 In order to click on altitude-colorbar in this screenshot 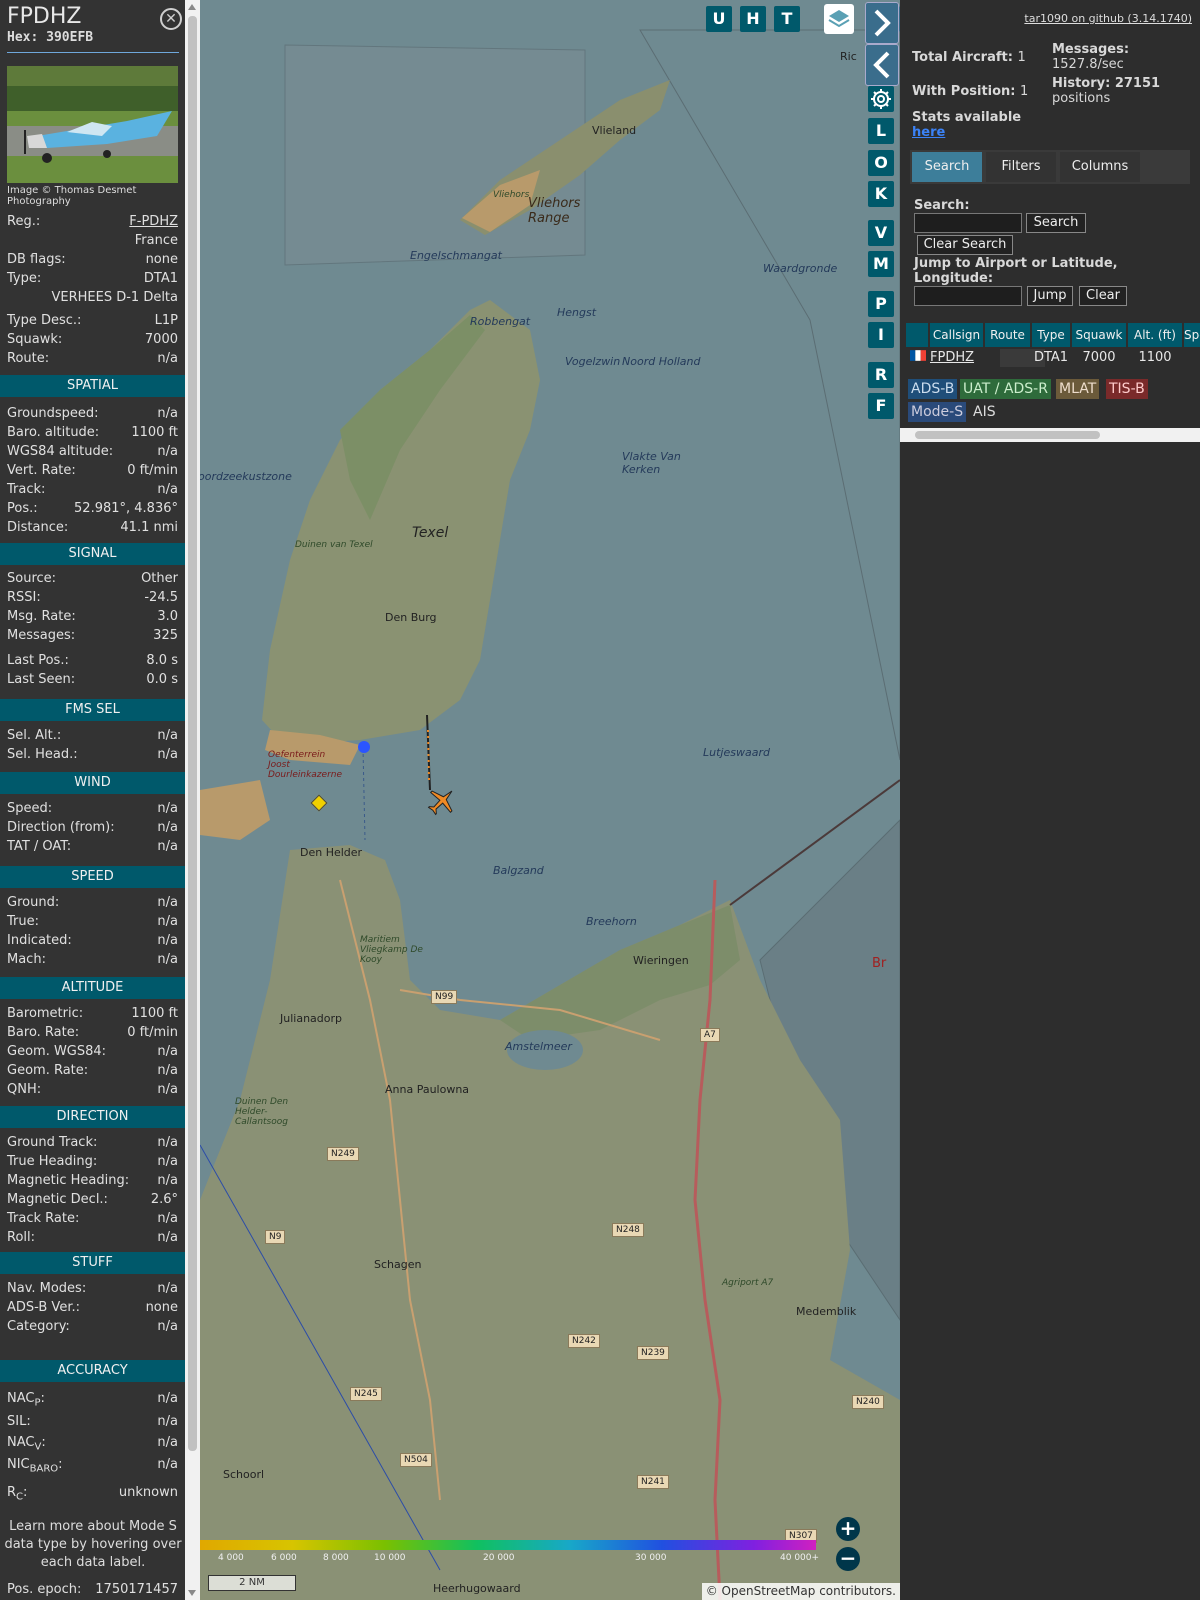, I will do `click(508, 1545)`.